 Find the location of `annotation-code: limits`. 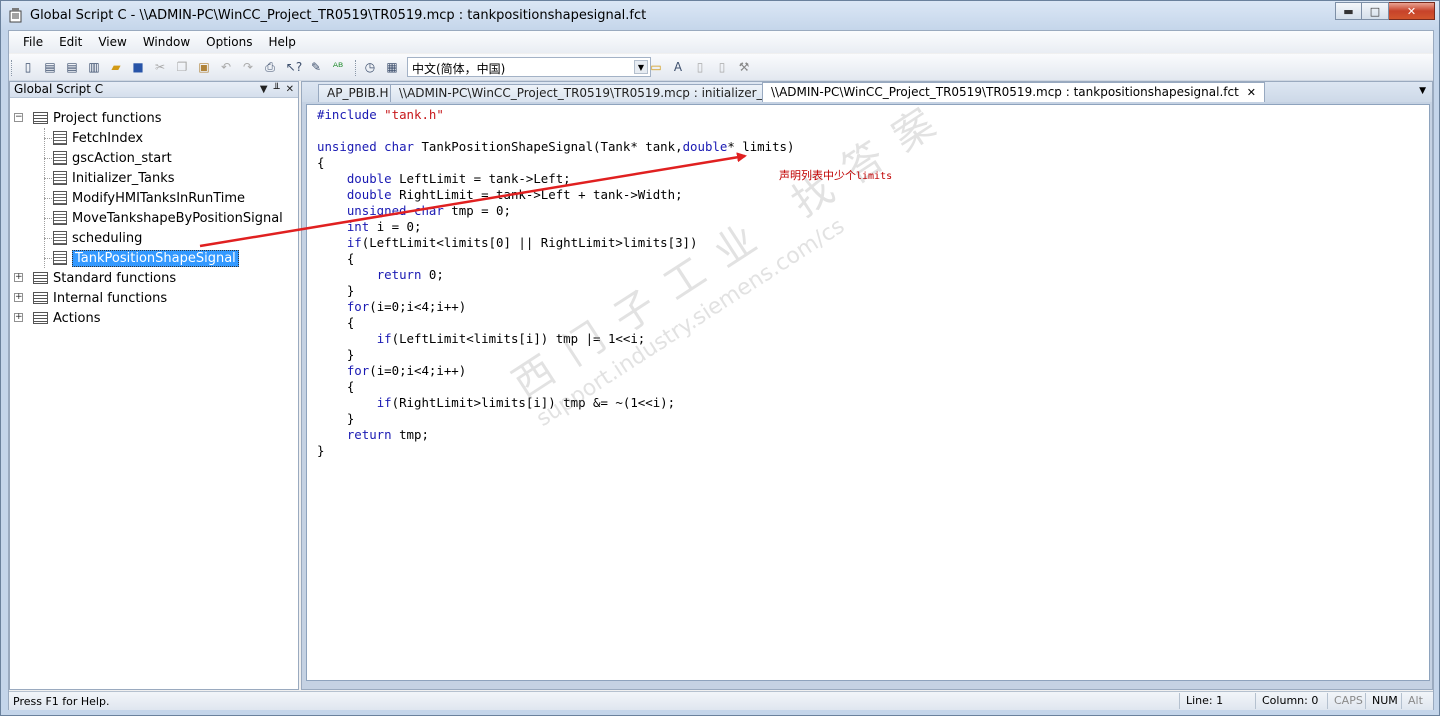

annotation-code: limits is located at coordinates (874, 176).